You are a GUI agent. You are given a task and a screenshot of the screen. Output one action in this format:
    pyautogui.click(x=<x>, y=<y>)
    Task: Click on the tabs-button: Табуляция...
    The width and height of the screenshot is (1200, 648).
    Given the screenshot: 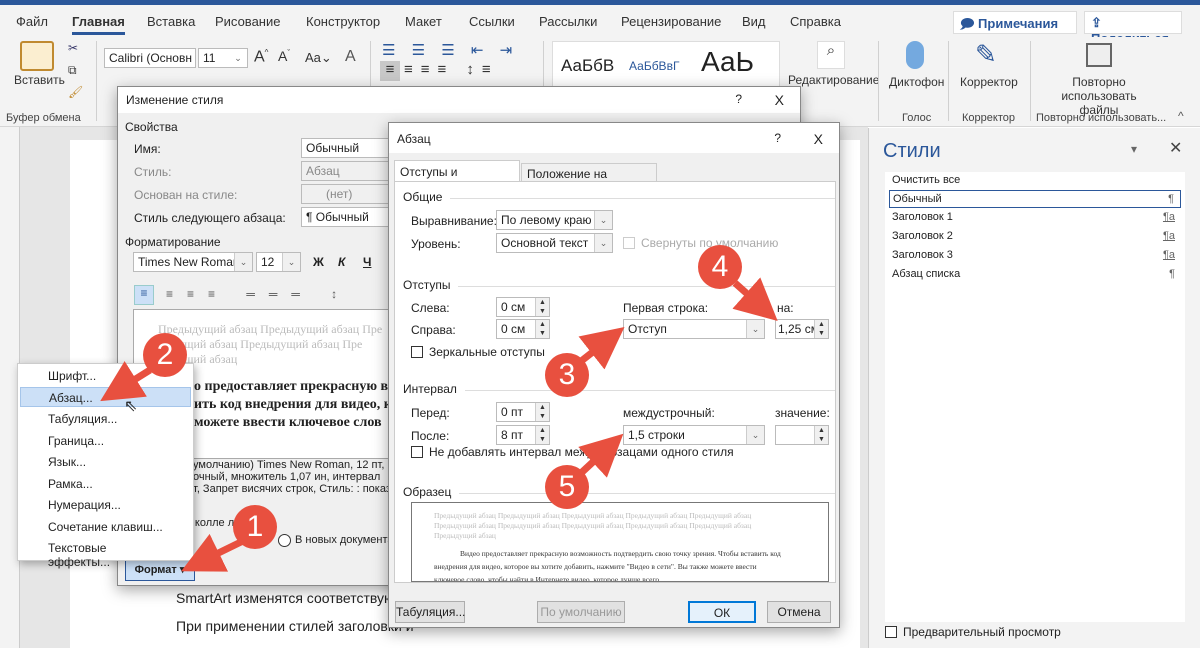 What is the action you would take?
    pyautogui.click(x=430, y=612)
    